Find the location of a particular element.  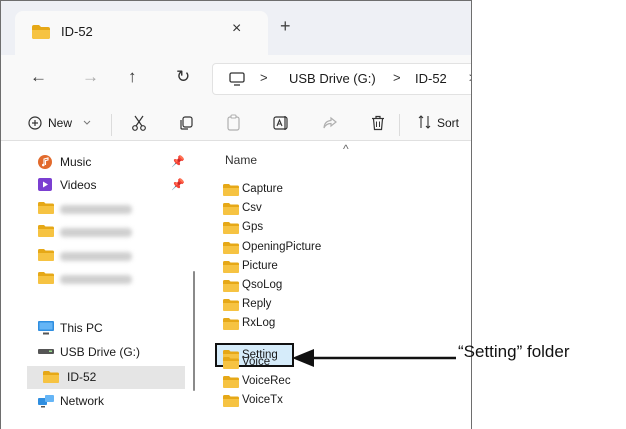

back-icon: ← is located at coordinates (38, 77).